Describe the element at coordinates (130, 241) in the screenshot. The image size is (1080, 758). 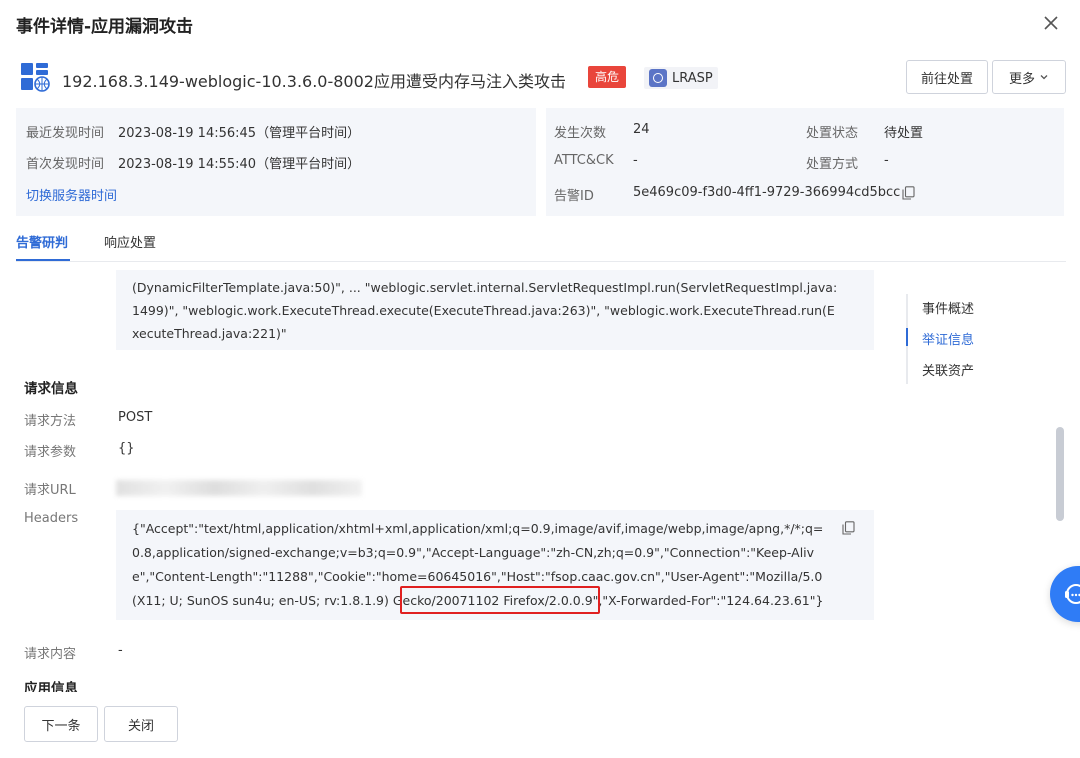
I see `tab-response-handling: 响应处置` at that location.